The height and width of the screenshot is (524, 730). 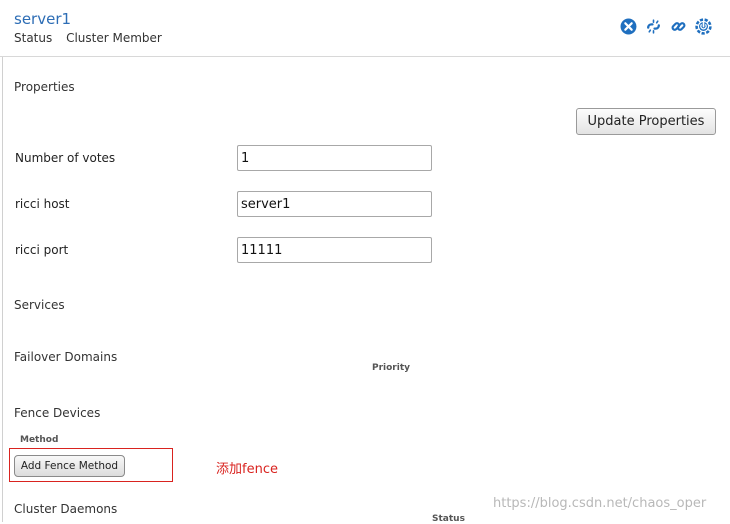 I want to click on node-header: server1 Status Cluster Member, so click(x=365, y=28).